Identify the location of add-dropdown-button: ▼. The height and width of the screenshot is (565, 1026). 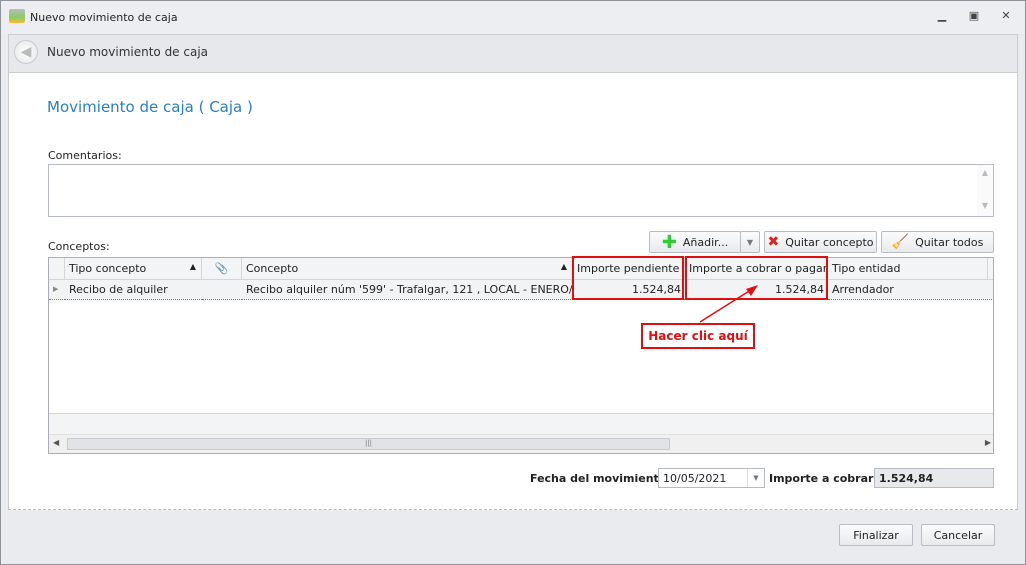
(750, 242).